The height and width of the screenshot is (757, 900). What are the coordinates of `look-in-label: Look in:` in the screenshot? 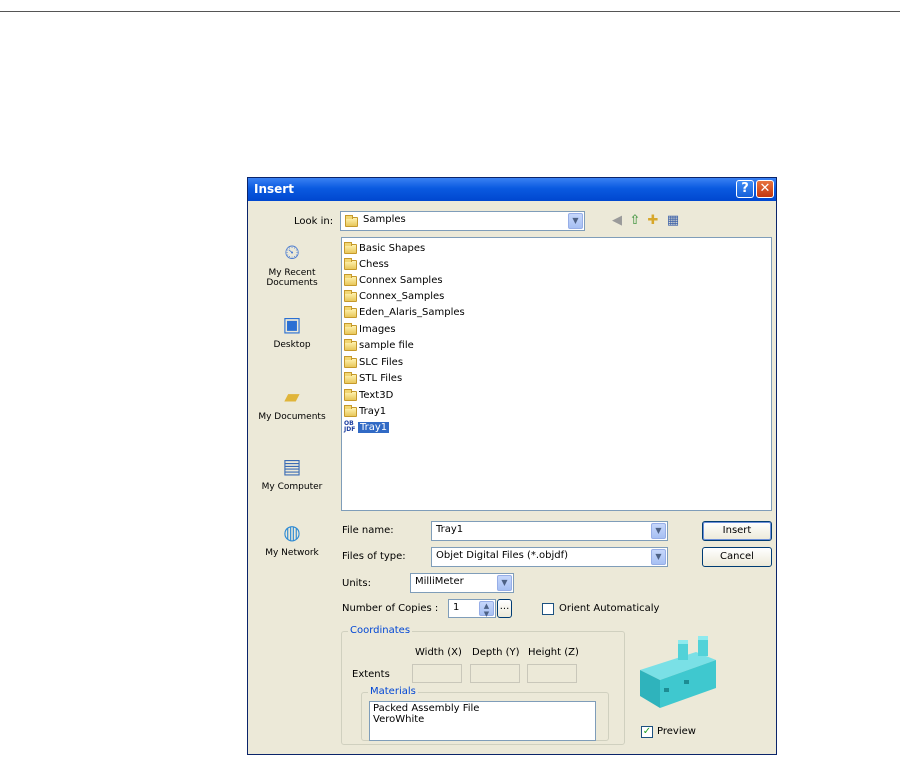 It's located at (314, 221).